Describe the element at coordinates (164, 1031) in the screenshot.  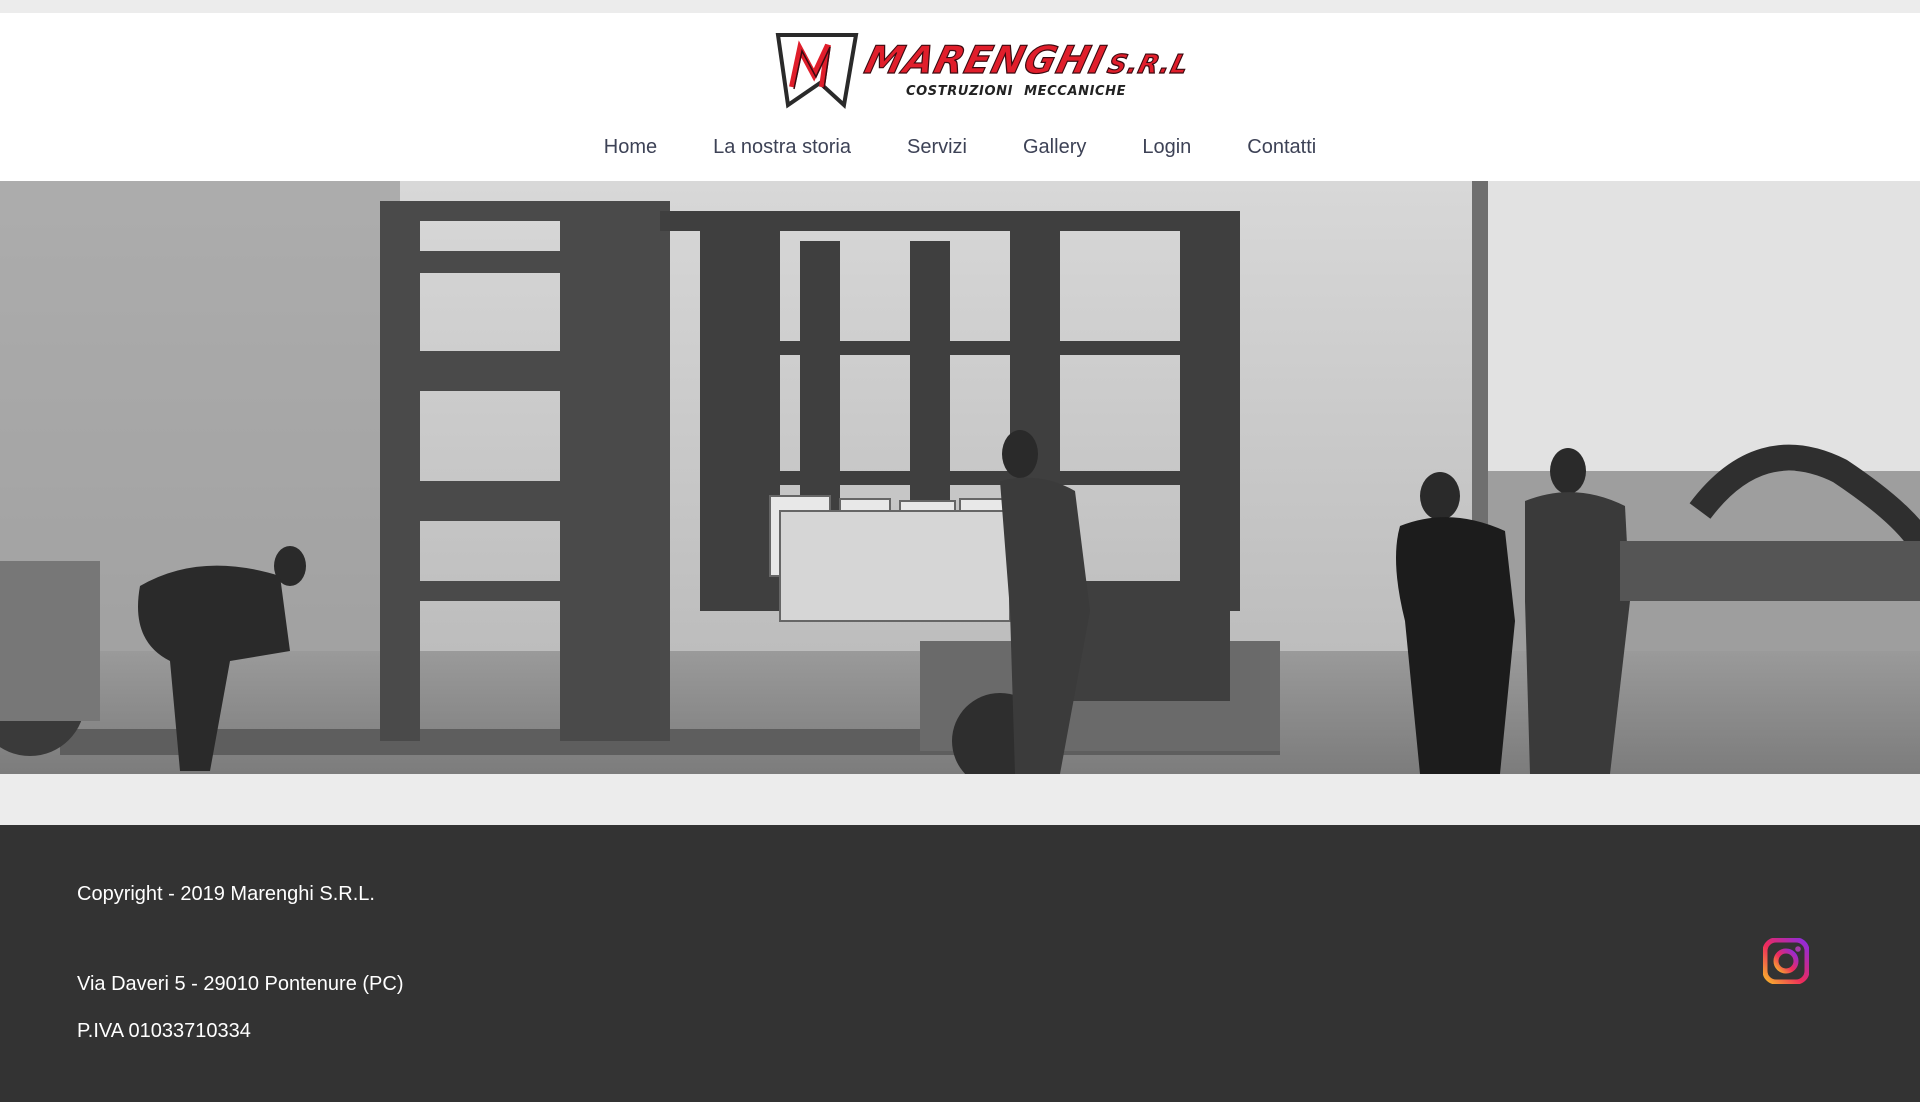
I see `footer-vat: P.IVA 01033710334` at that location.